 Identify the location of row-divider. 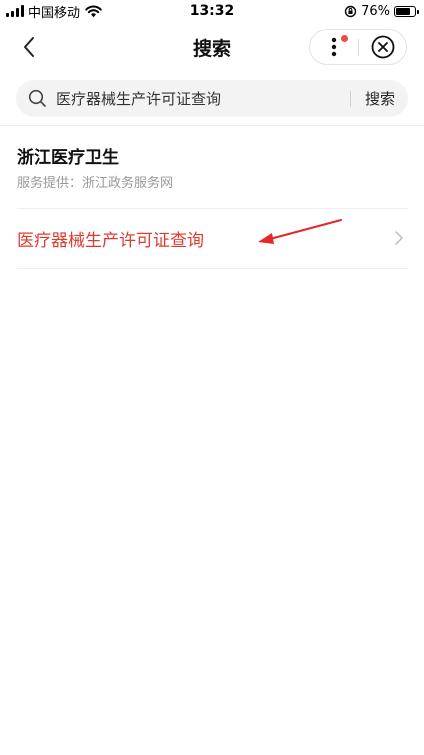
(212, 268).